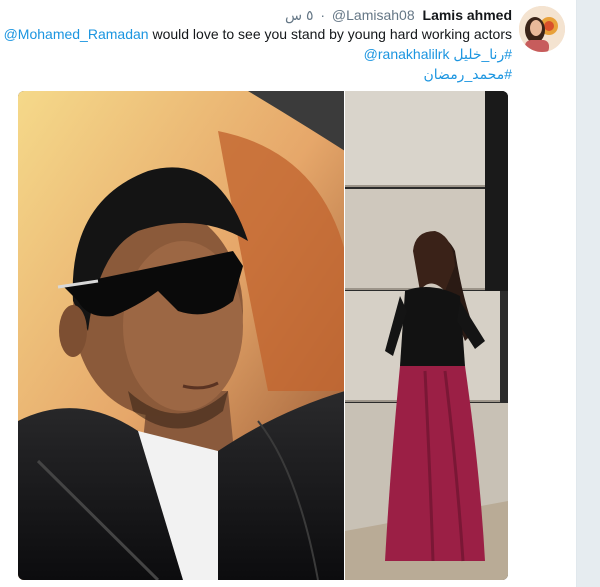  Describe the element at coordinates (407, 54) in the screenshot. I see `mention-link-2: @ranakhalilrk` at that location.